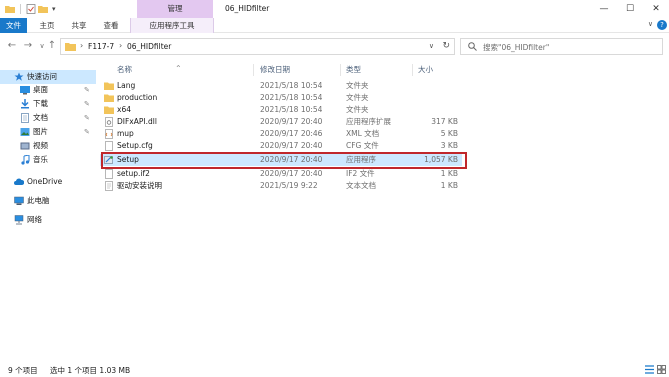 Image resolution: width=669 pixels, height=377 pixels. Describe the element at coordinates (281, 134) in the screenshot. I see `table-row: mup 2020/9/17 20:46 XML 文档 5 KB` at that location.